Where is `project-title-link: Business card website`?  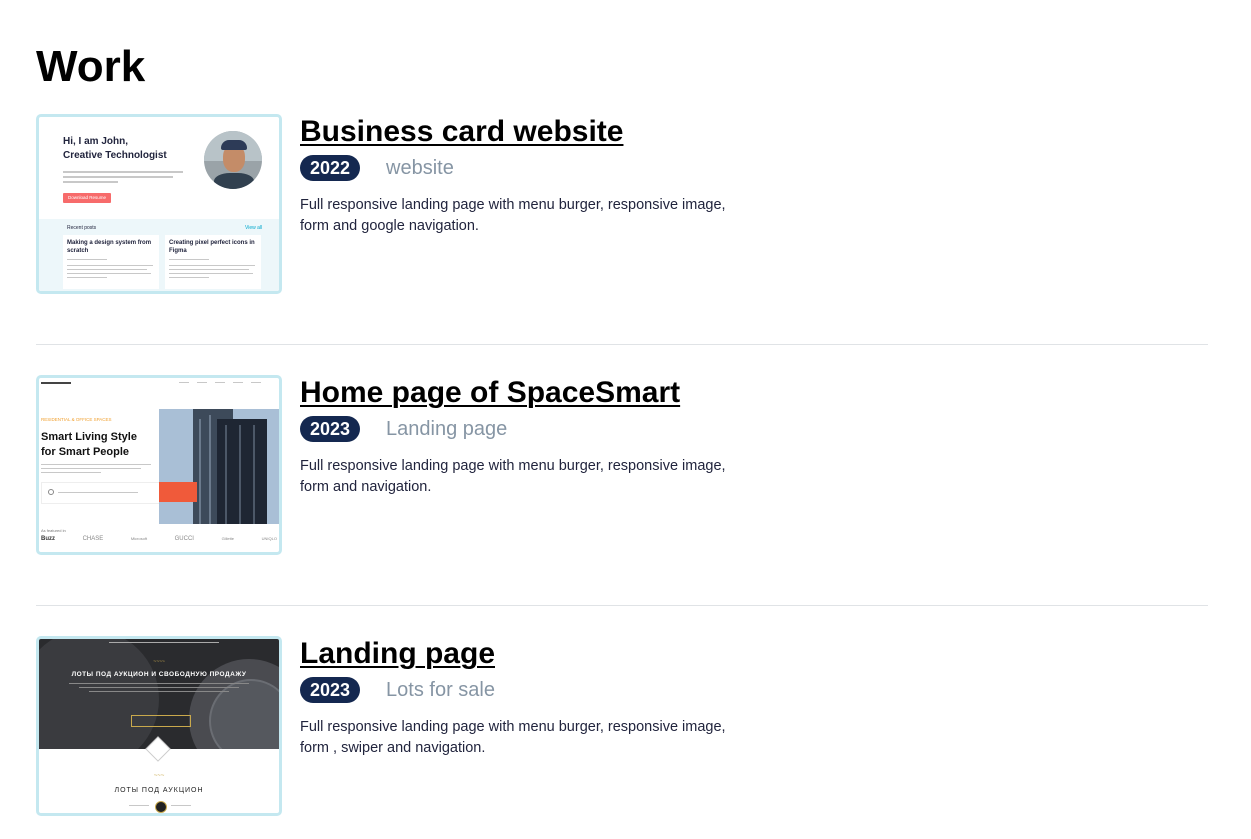 project-title-link: Business card website is located at coordinates (515, 132).